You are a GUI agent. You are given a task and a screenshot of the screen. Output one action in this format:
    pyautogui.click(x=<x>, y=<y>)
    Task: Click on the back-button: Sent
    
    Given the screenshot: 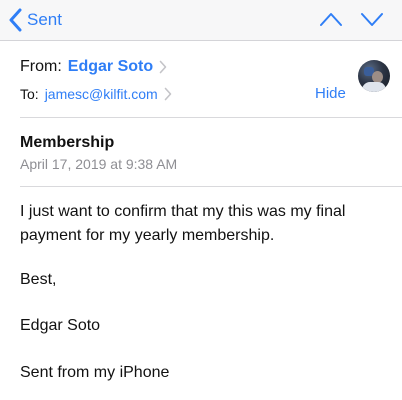 What is the action you would take?
    pyautogui.click(x=35, y=20)
    